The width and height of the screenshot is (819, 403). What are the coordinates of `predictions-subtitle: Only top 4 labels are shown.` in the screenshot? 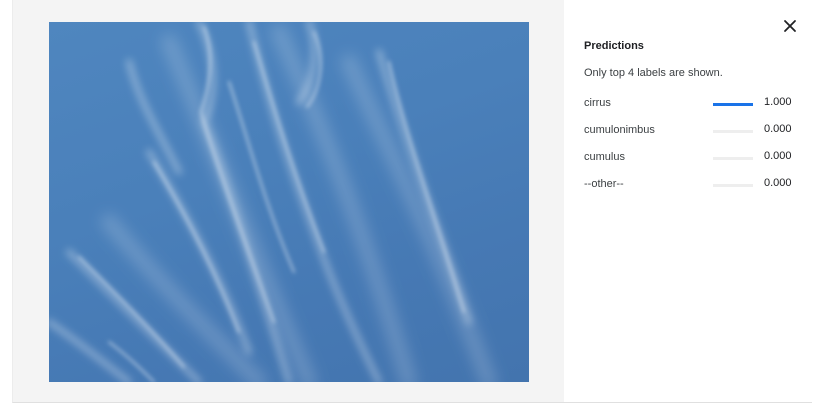 It's located at (653, 73).